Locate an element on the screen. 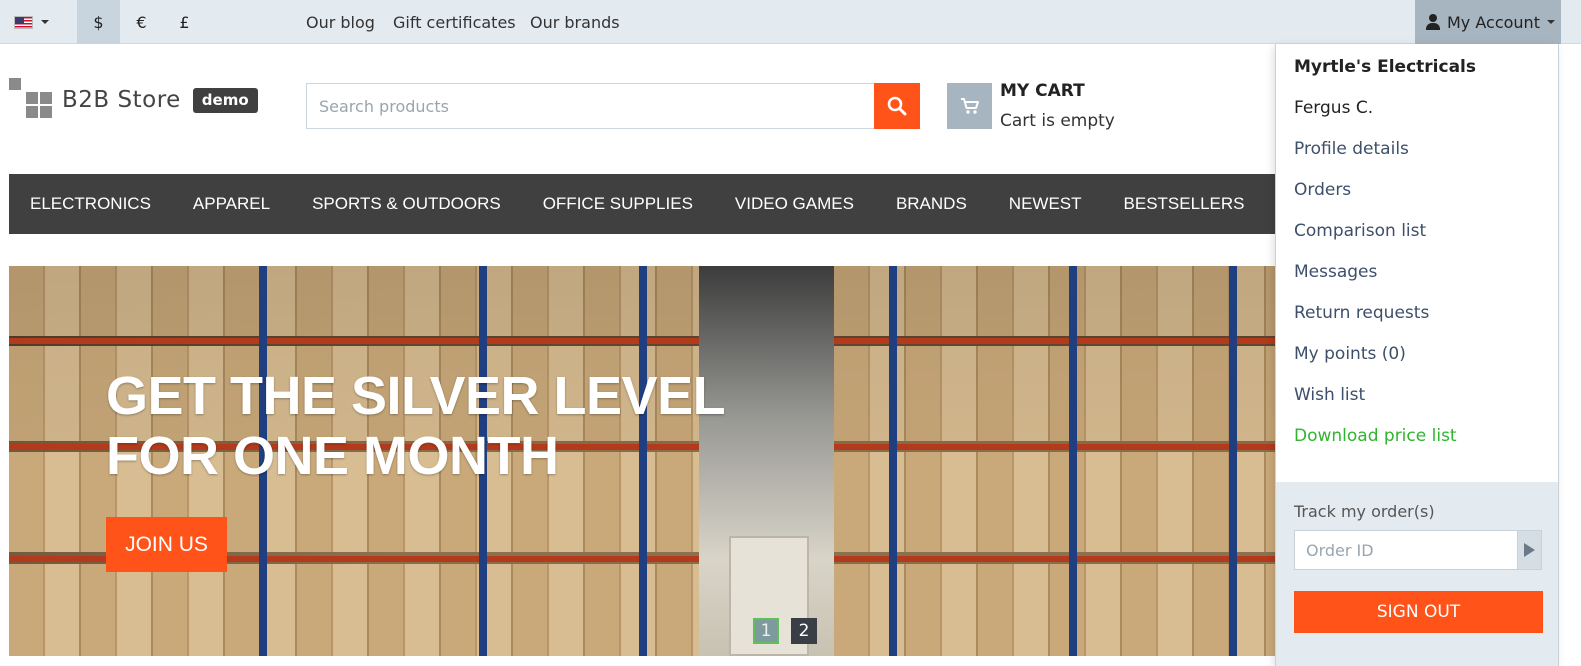 This screenshot has height=666, width=1581. menu-item-messages: Messages is located at coordinates (1335, 272).